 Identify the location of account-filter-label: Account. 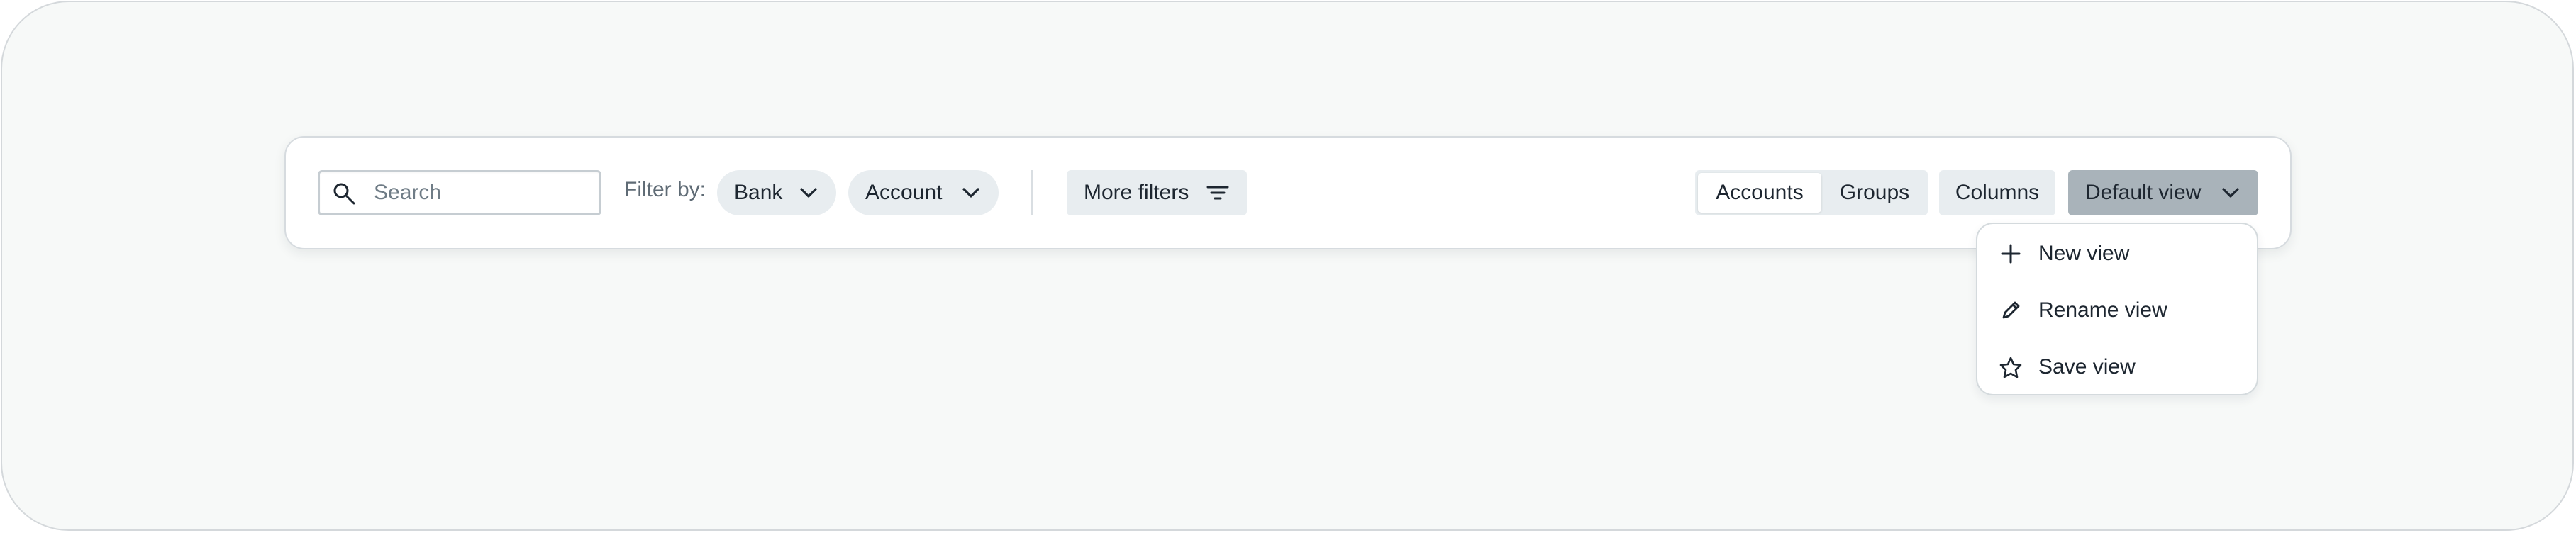
(904, 193).